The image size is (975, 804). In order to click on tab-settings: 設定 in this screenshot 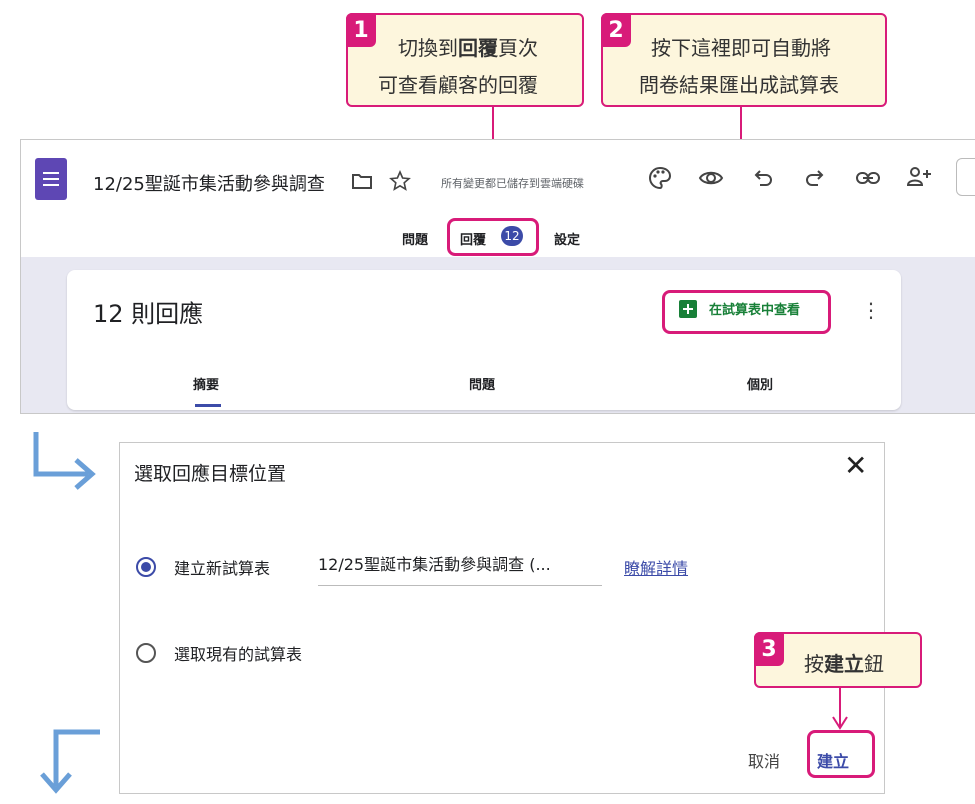, I will do `click(567, 238)`.